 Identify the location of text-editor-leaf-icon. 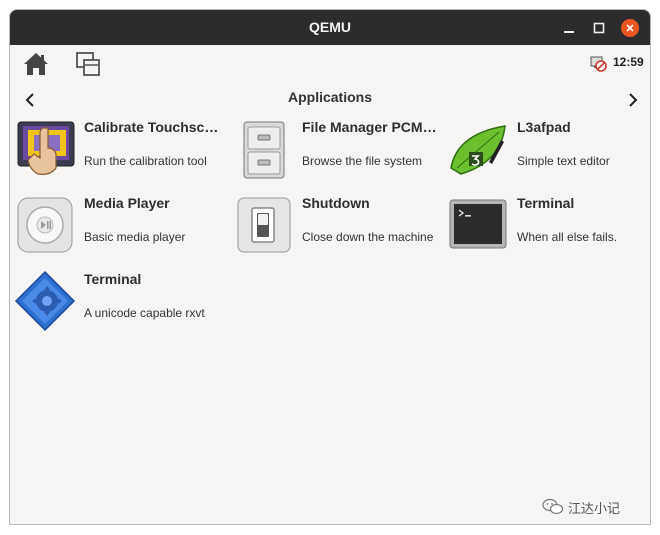
(478, 149).